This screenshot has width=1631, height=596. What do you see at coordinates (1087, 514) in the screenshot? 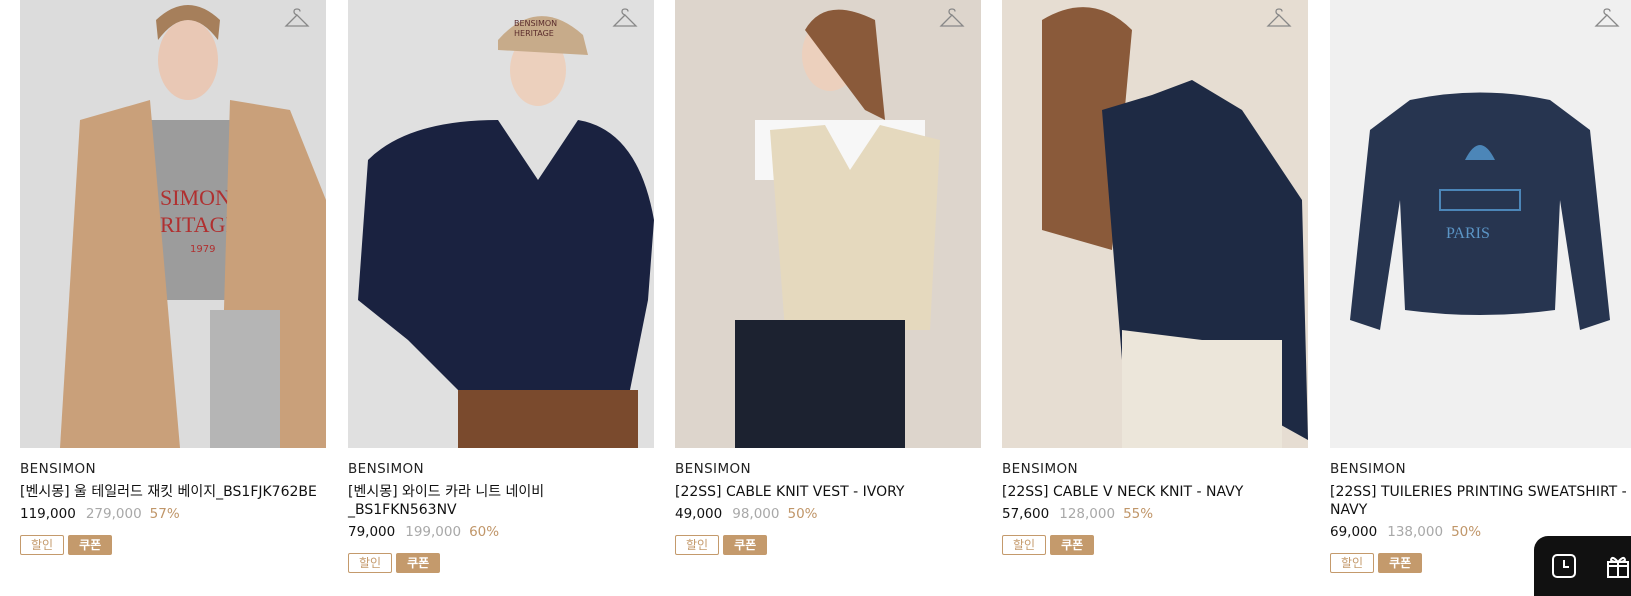
I see `original-price: 128,000` at bounding box center [1087, 514].